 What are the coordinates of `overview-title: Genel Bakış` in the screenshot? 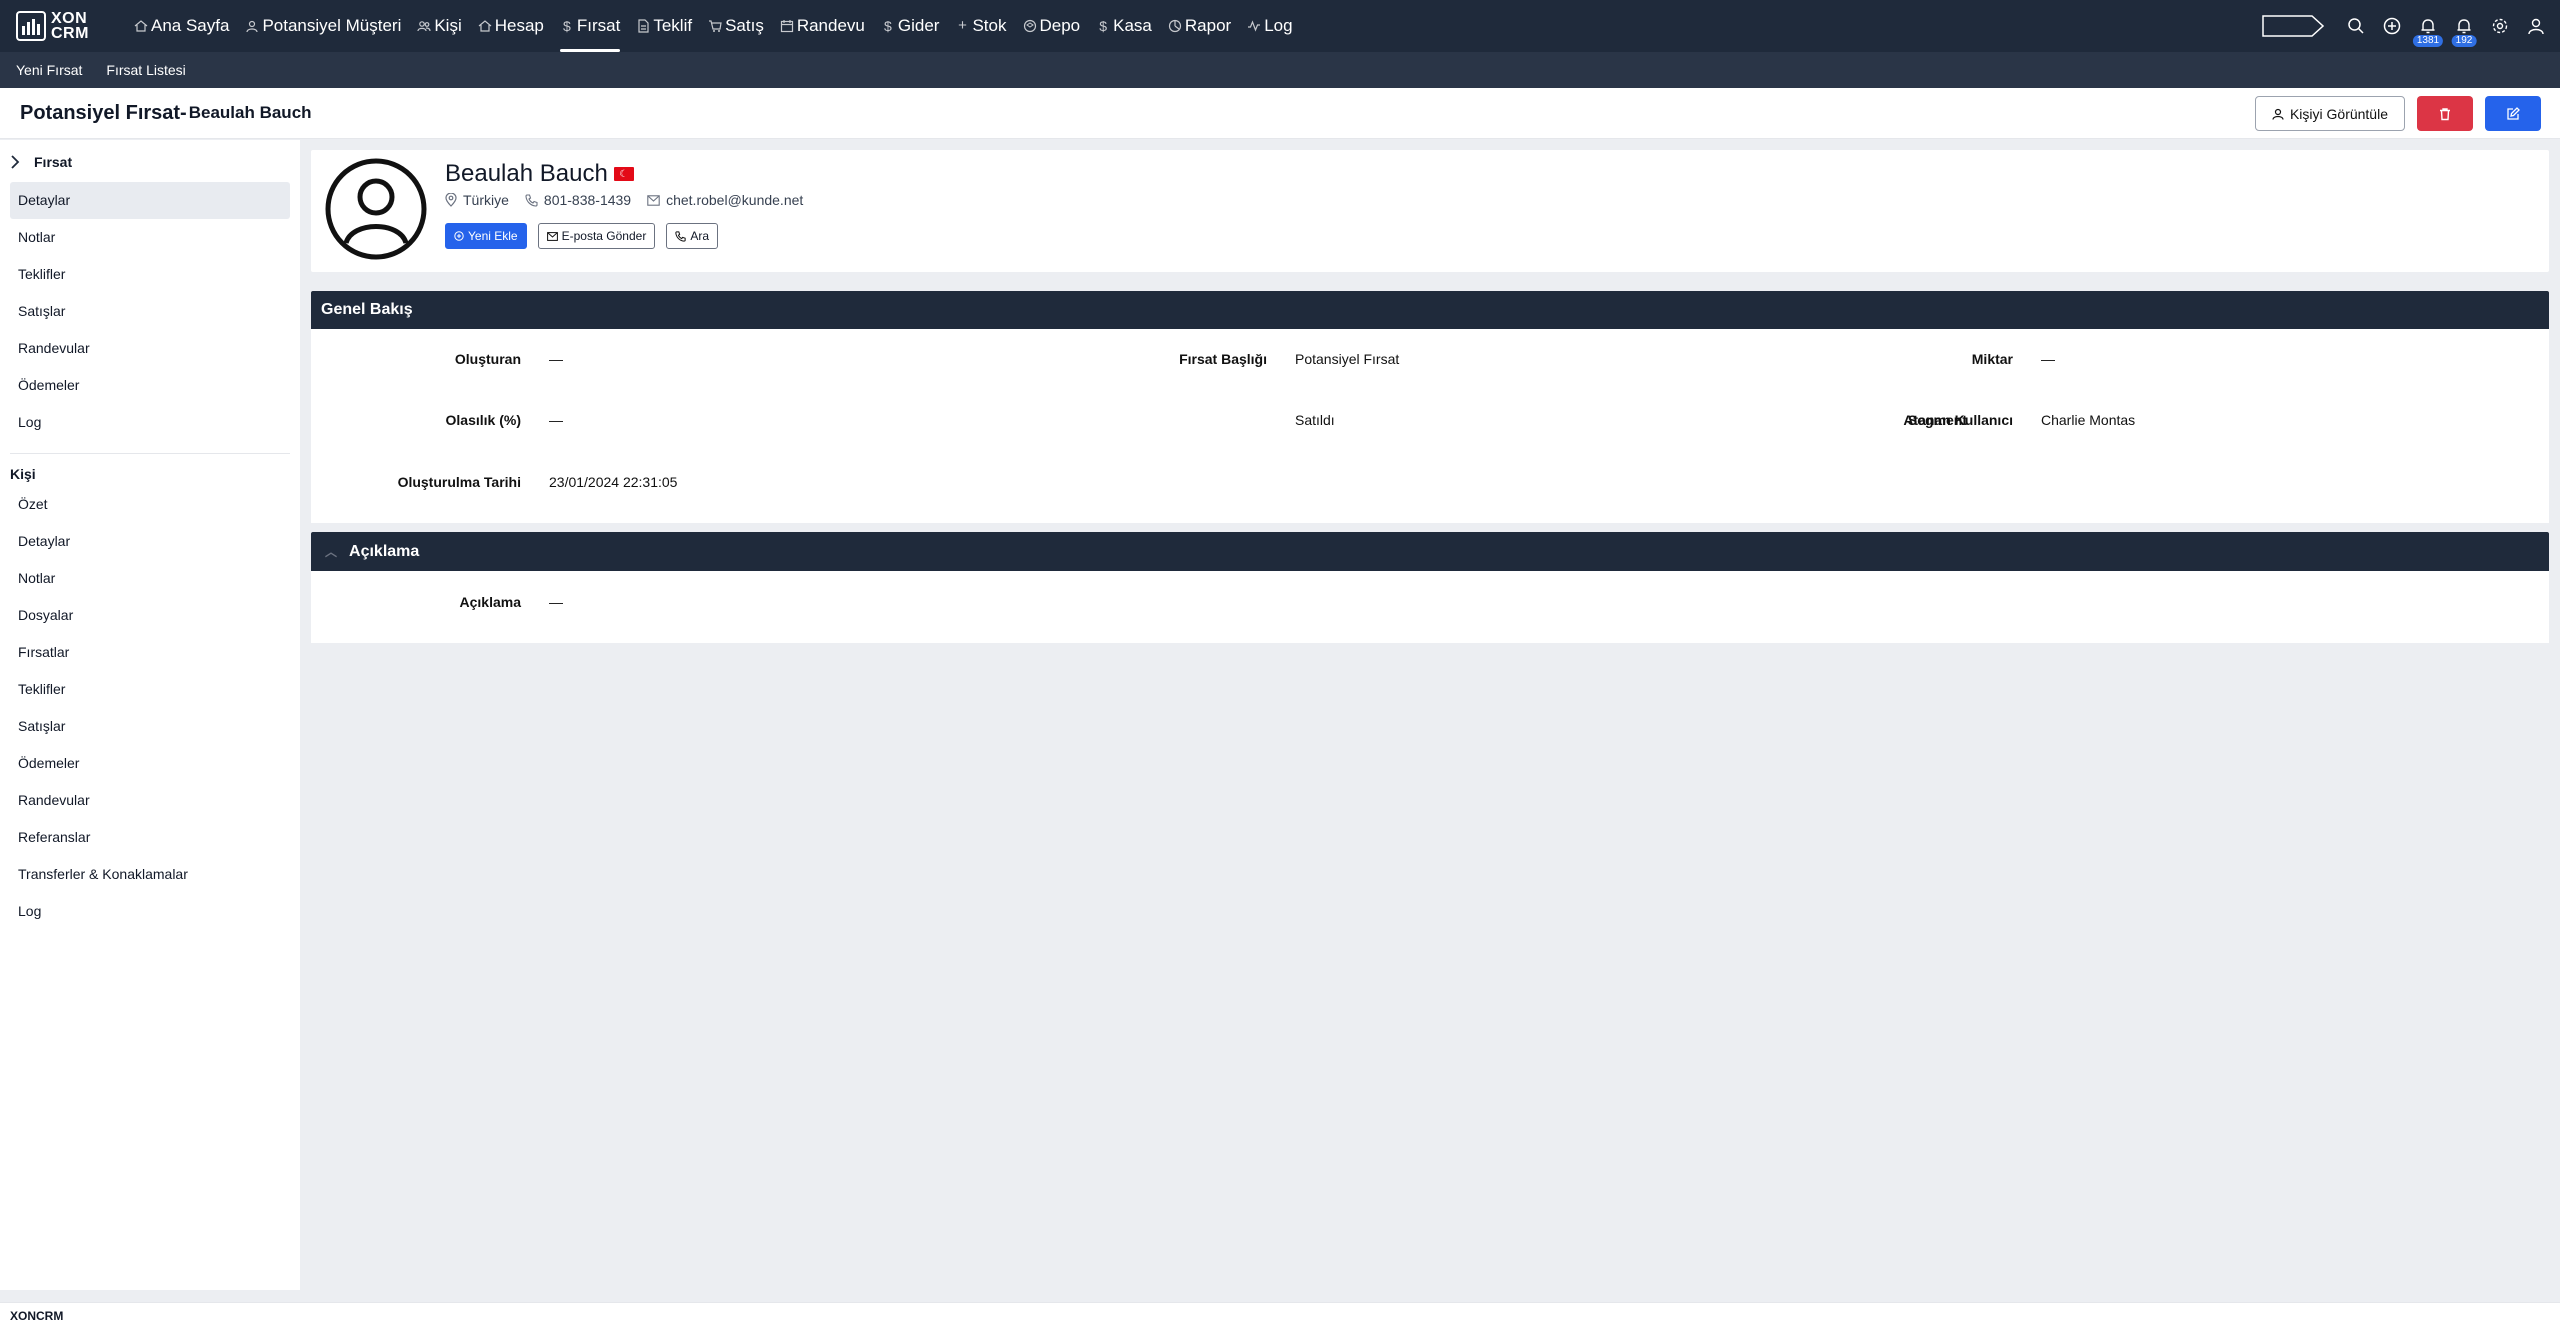 It's located at (367, 309).